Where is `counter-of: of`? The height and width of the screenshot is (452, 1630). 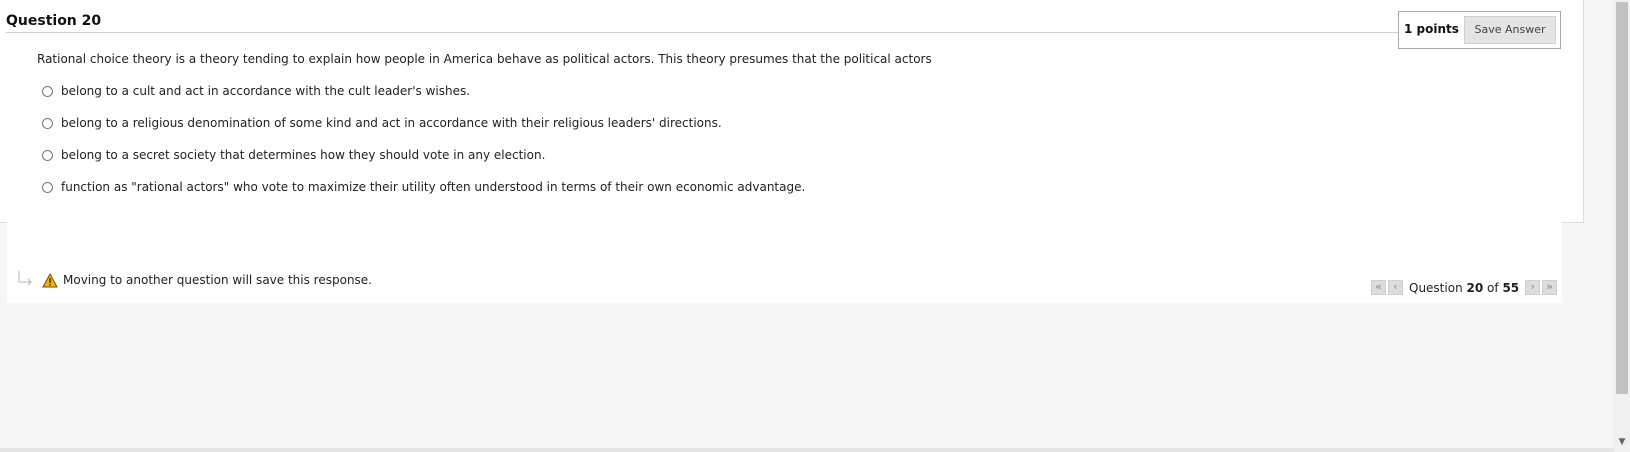
counter-of: of is located at coordinates (1493, 287).